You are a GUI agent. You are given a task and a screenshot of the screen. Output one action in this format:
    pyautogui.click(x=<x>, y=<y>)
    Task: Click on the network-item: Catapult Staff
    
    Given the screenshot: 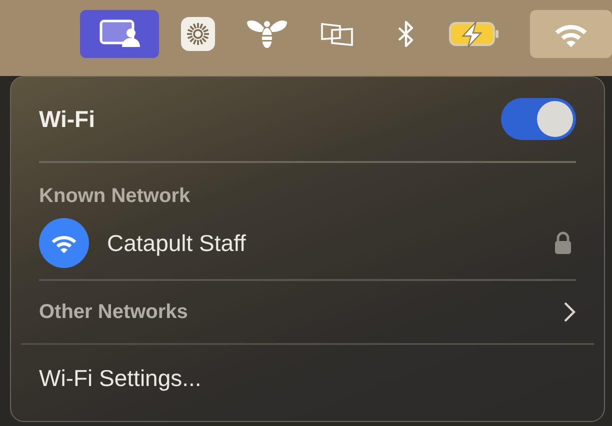 What is the action you would take?
    pyautogui.click(x=307, y=243)
    